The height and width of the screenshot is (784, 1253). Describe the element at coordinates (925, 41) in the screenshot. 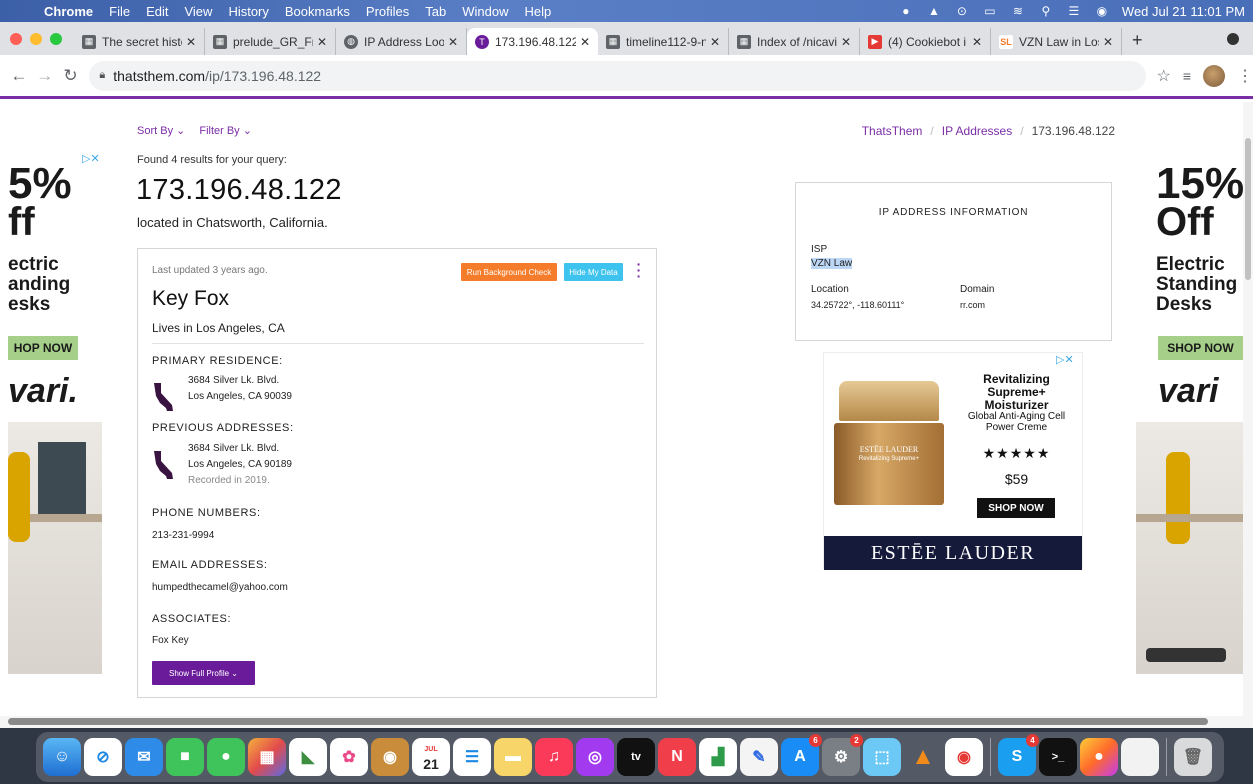

I see `tab-7: ▶ (4) Cookiebot i ✕` at that location.